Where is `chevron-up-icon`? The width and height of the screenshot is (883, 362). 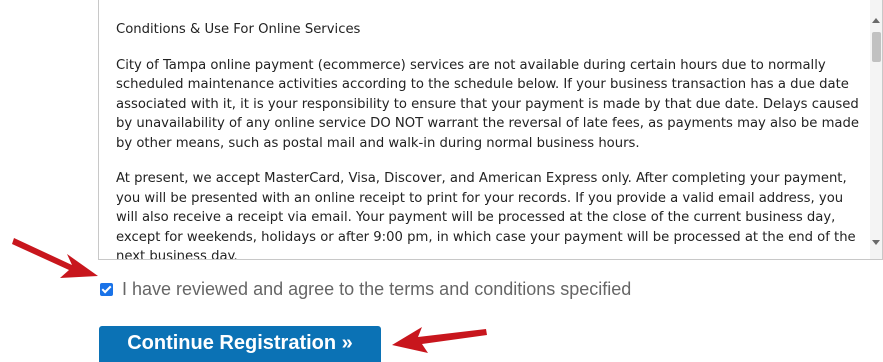 chevron-up-icon is located at coordinates (876, 20).